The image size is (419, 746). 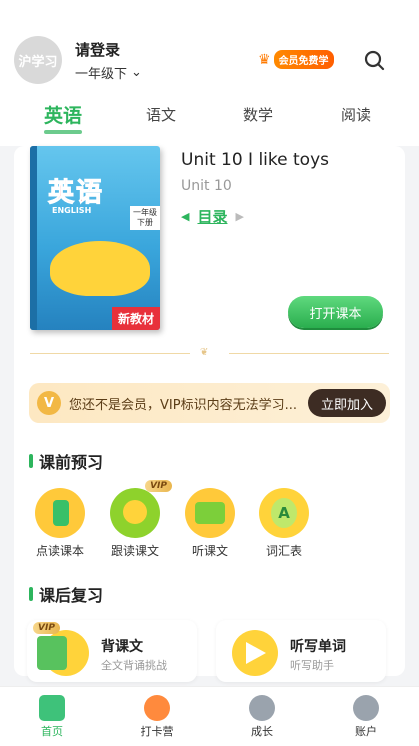 I want to click on open-textbook-button: 打开课本, so click(x=335, y=312).